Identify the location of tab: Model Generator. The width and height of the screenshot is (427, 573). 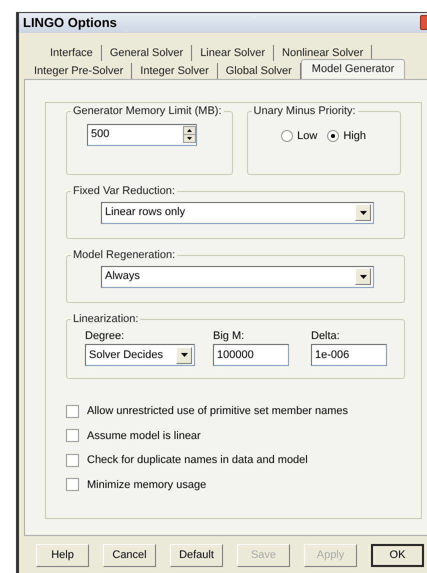
(353, 69).